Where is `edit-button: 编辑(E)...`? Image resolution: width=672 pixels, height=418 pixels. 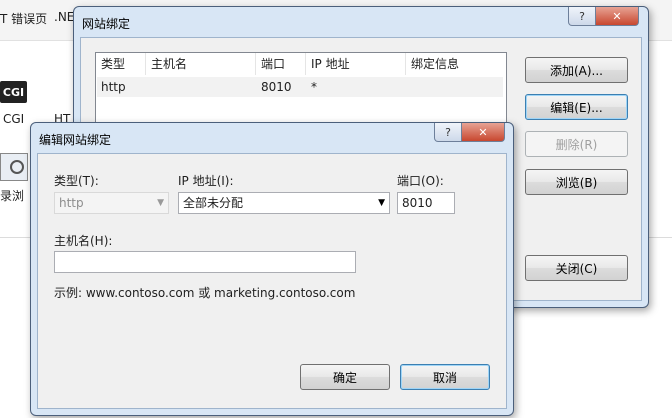 edit-button: 编辑(E)... is located at coordinates (576, 107).